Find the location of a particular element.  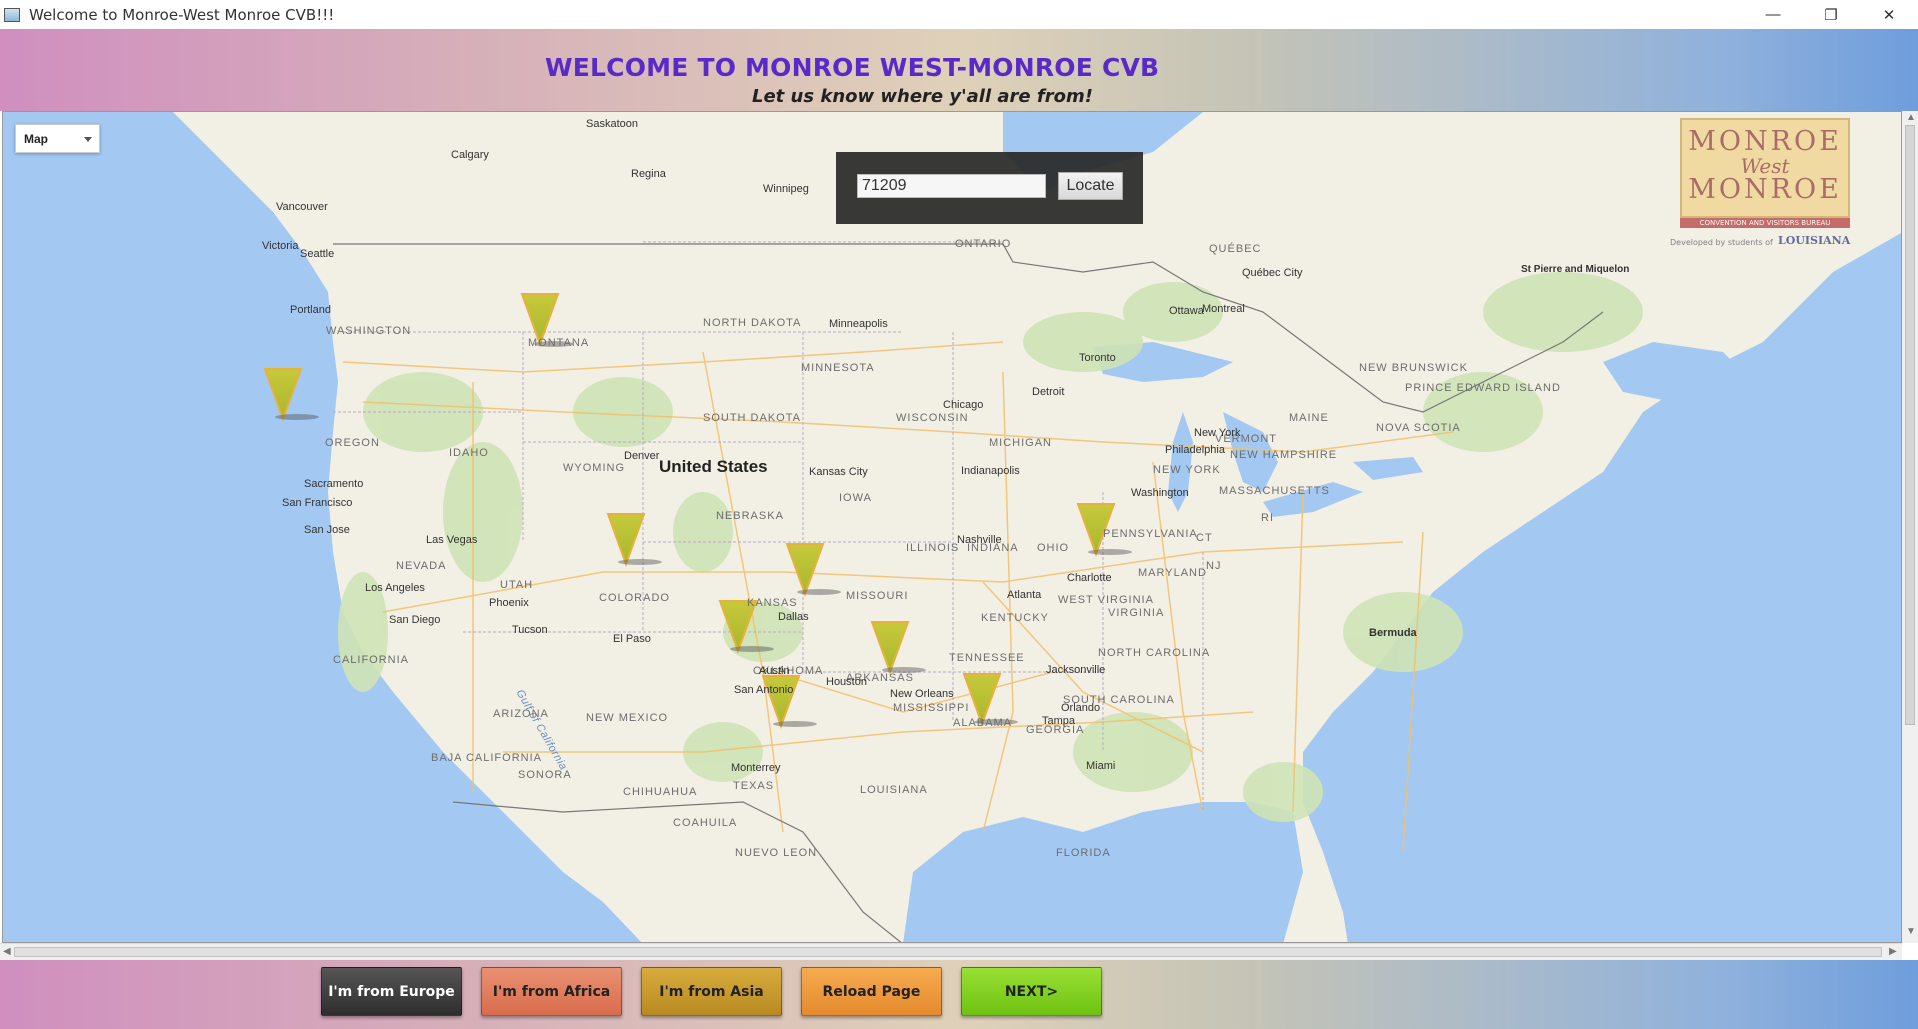

city-label: Tampa is located at coordinates (1059, 721).